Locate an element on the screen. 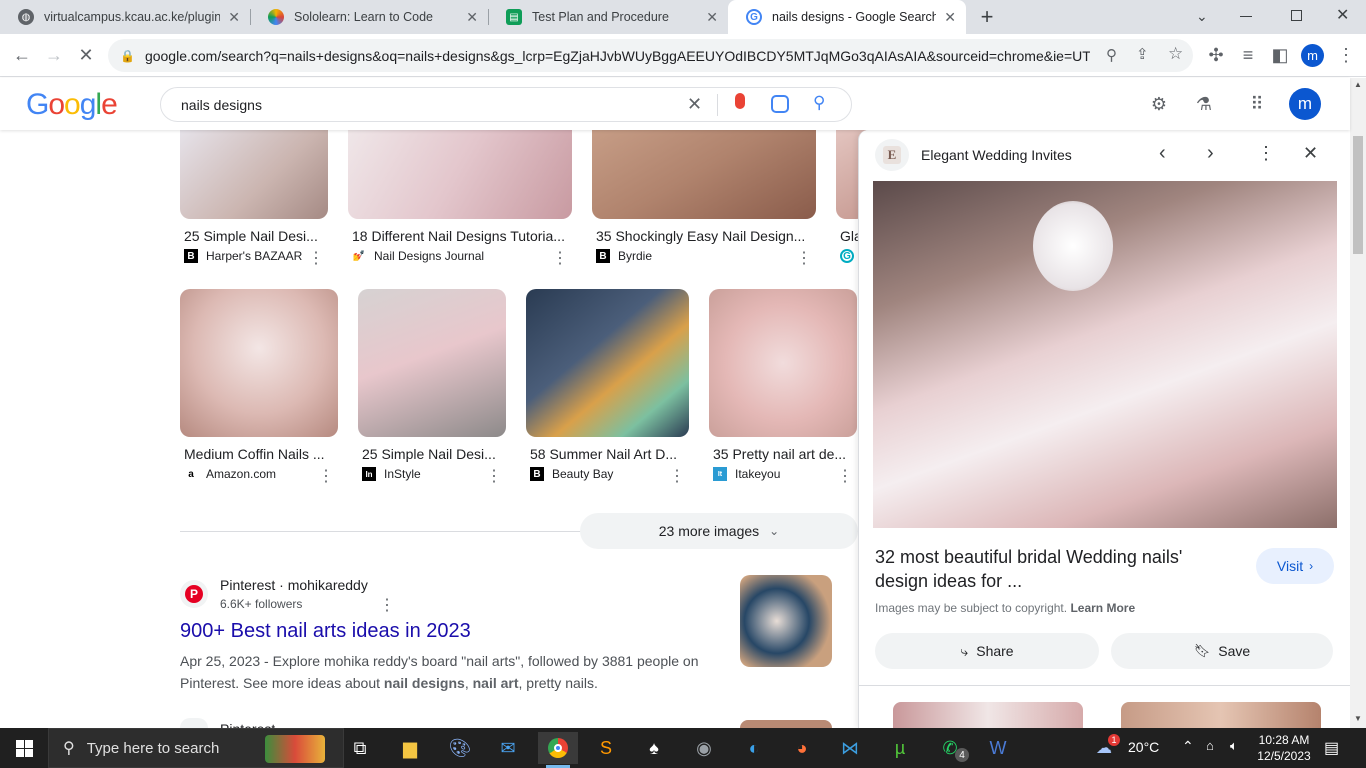  sublime-text-icon: S is located at coordinates (606, 748).